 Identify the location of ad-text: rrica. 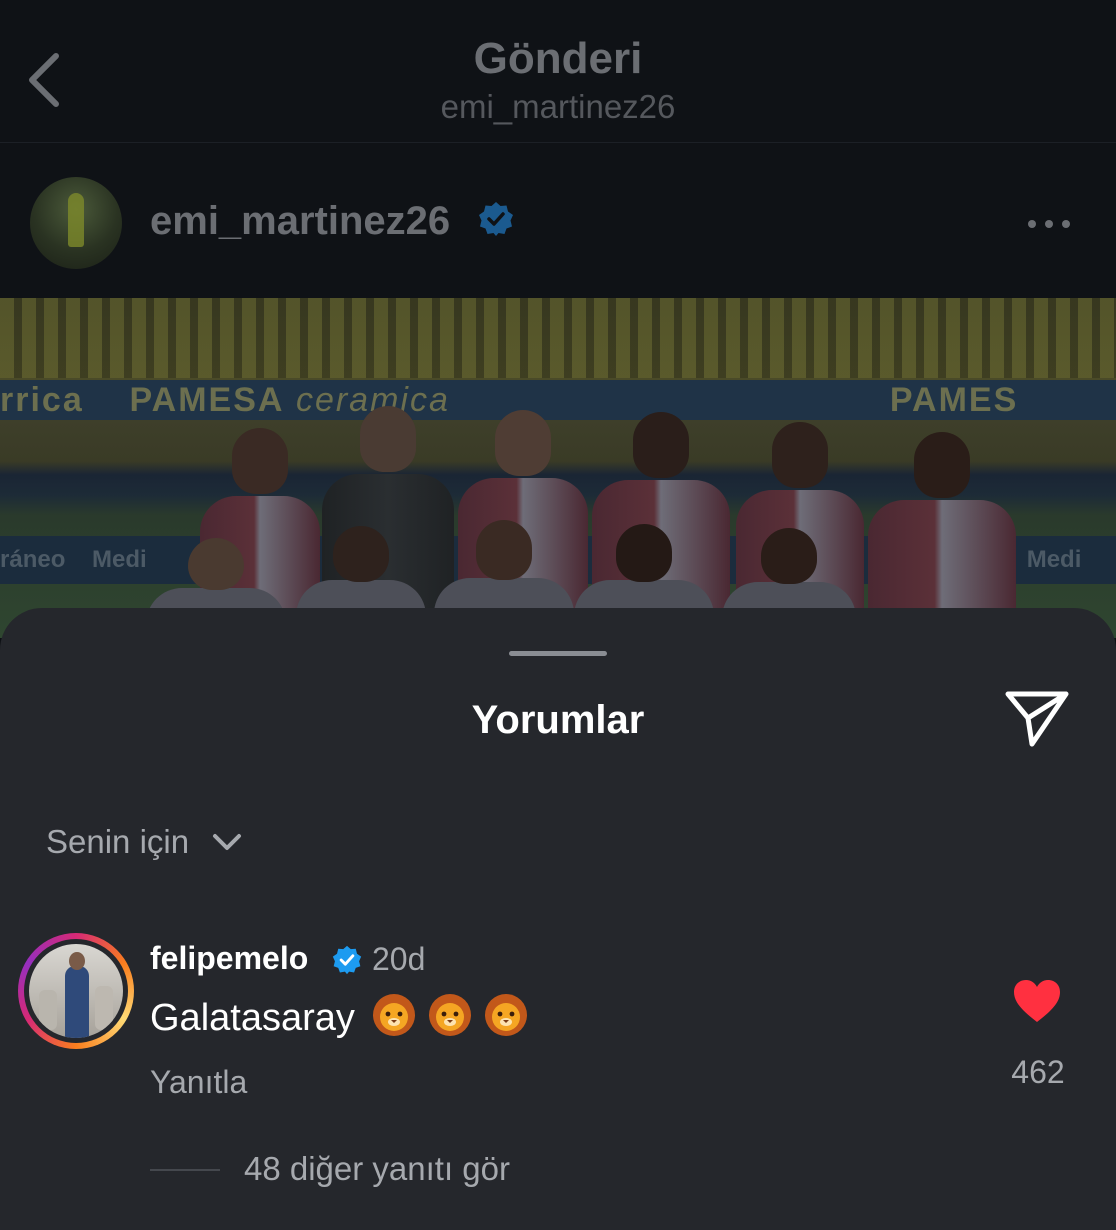
(42, 400).